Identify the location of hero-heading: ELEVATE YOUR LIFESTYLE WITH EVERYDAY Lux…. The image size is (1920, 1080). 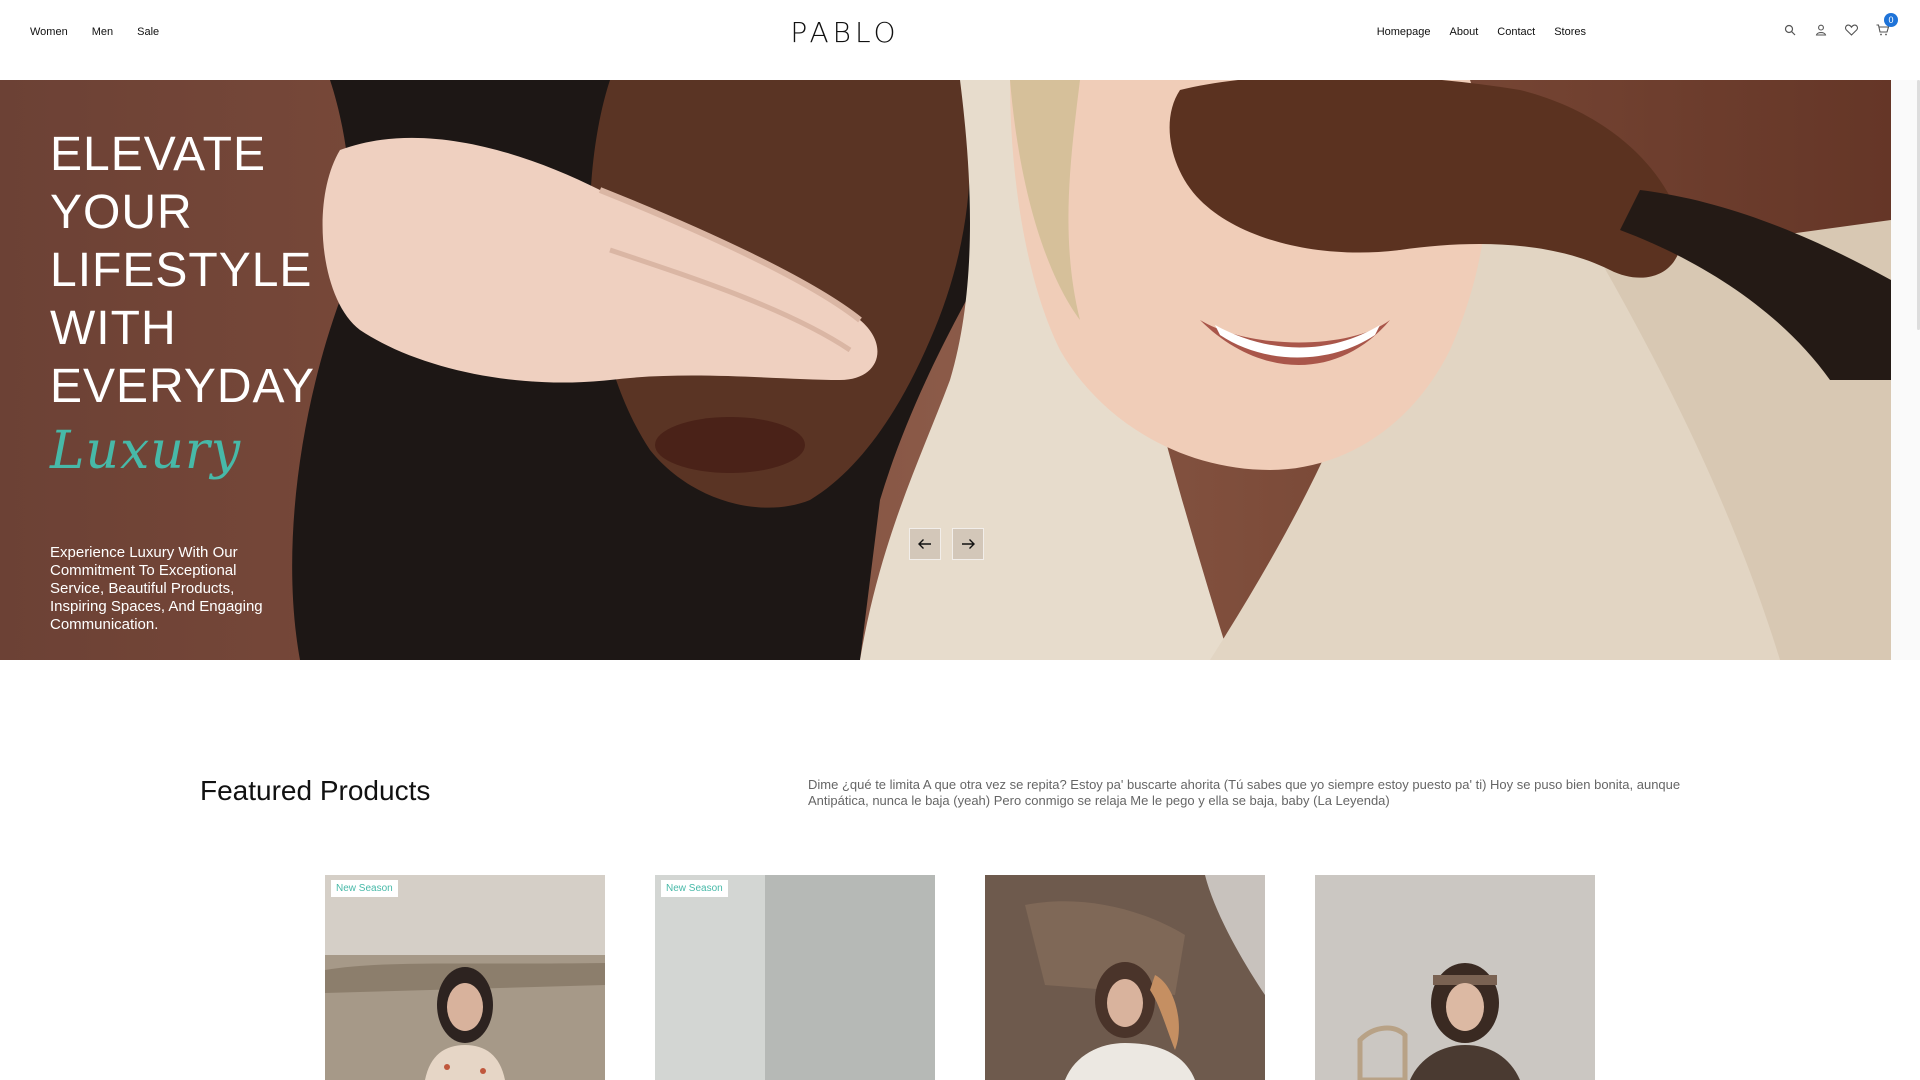
(182, 304).